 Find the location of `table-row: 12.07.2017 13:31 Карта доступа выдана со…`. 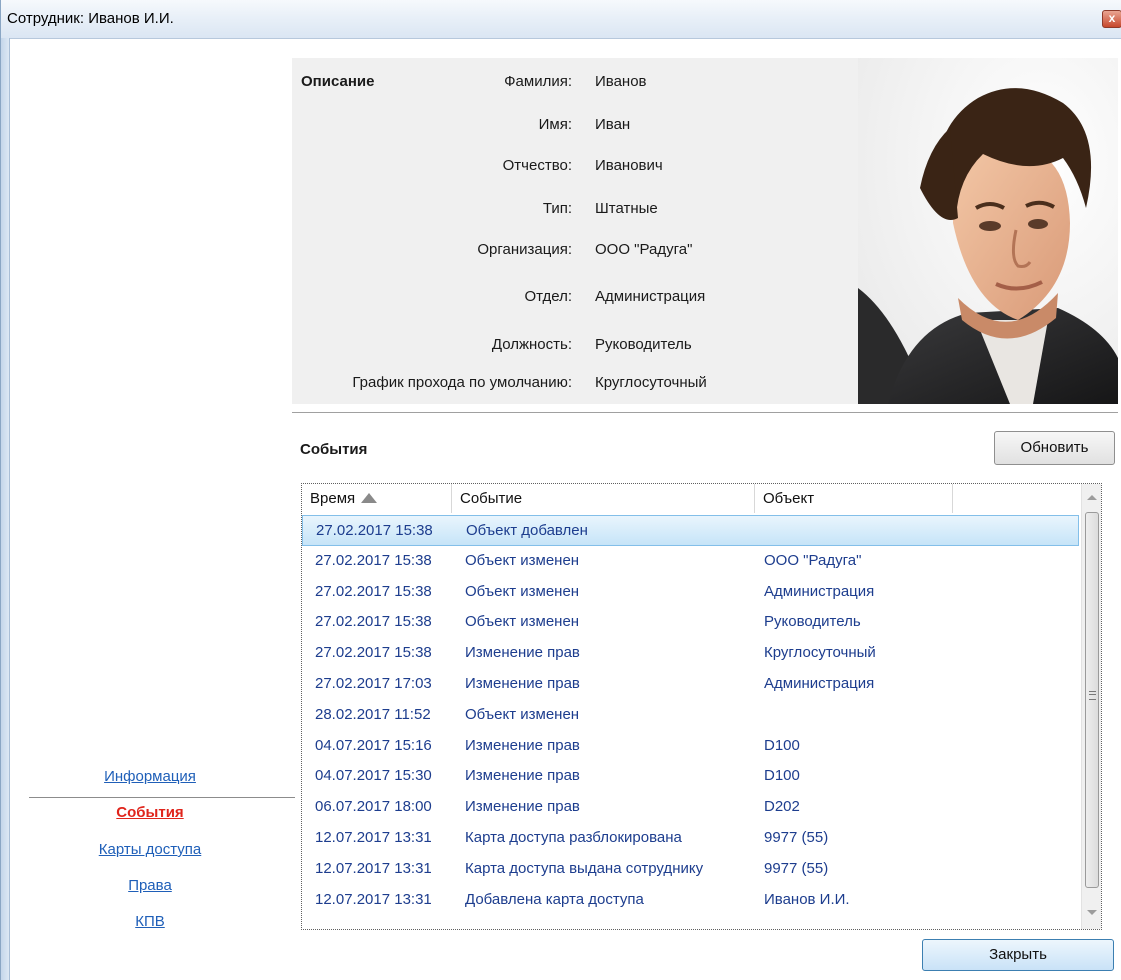

table-row: 12.07.2017 13:31 Карта доступа выдана со… is located at coordinates (690, 869).